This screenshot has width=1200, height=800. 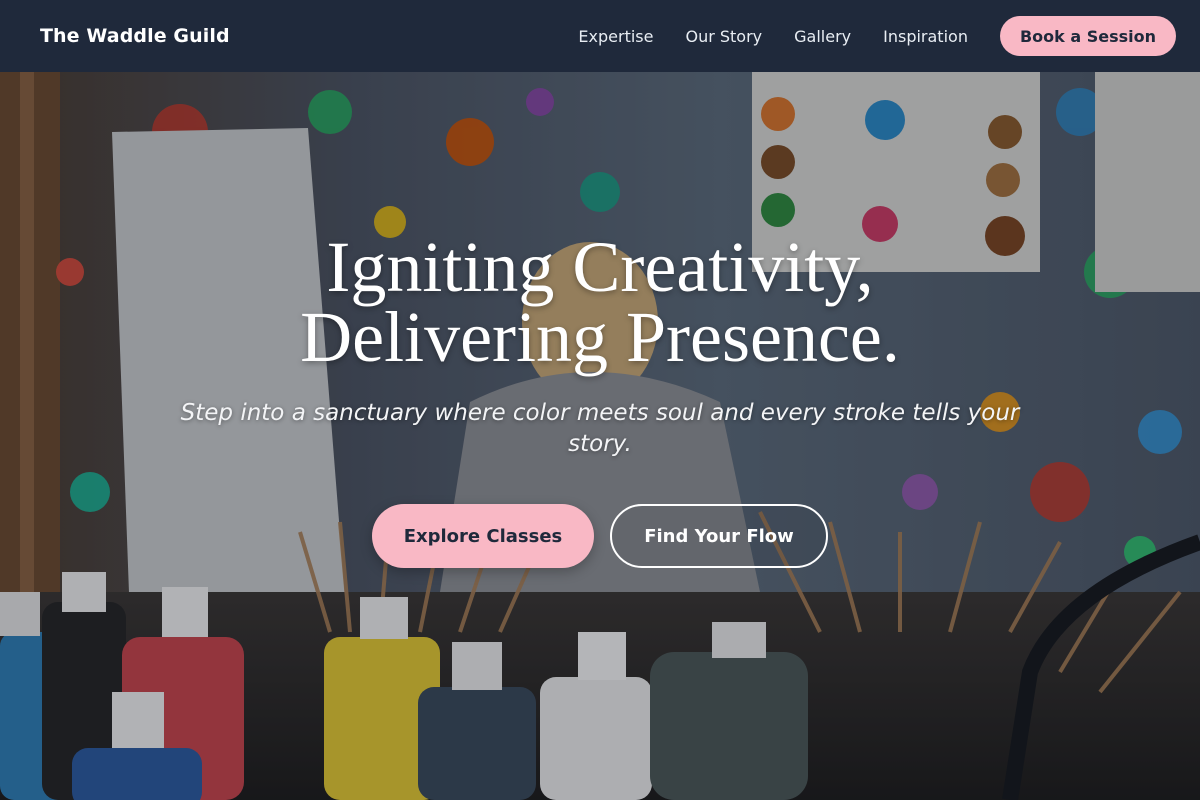 I want to click on find-your-flow-button: Find Your Flow, so click(x=719, y=536).